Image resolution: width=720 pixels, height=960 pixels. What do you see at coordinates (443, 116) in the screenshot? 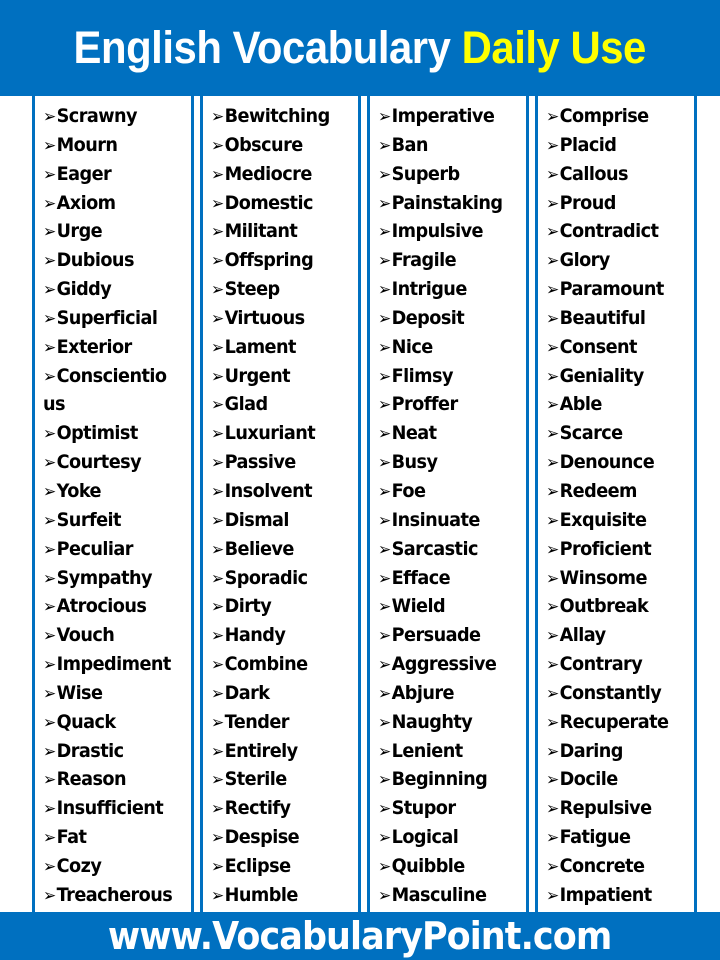
I see `word-text: Imperative` at bounding box center [443, 116].